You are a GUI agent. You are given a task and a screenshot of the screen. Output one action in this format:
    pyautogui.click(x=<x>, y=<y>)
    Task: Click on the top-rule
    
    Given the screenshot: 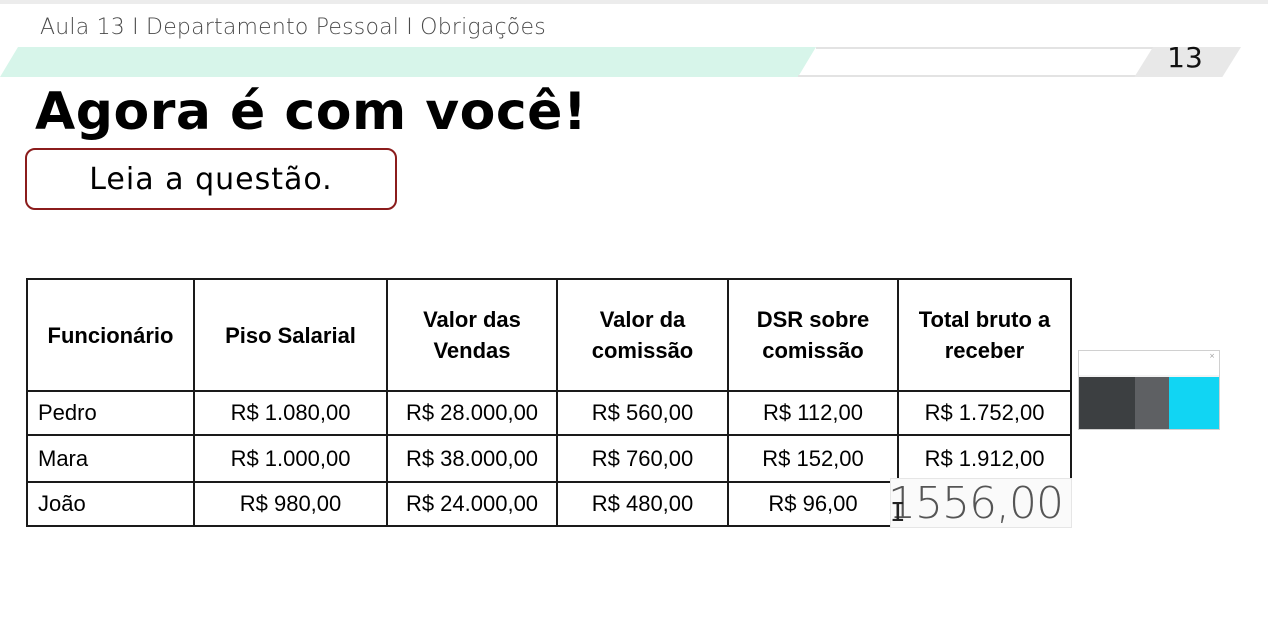 What is the action you would take?
    pyautogui.click(x=634, y=2)
    